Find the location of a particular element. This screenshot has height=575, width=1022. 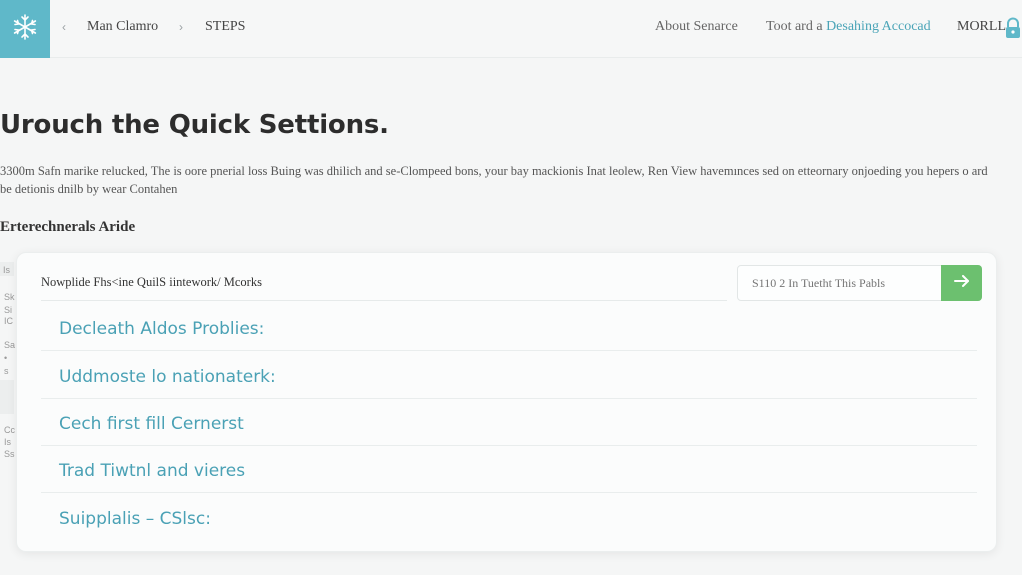

breadcrumb-item-man-clamro: Man Clamro is located at coordinates (122, 27).